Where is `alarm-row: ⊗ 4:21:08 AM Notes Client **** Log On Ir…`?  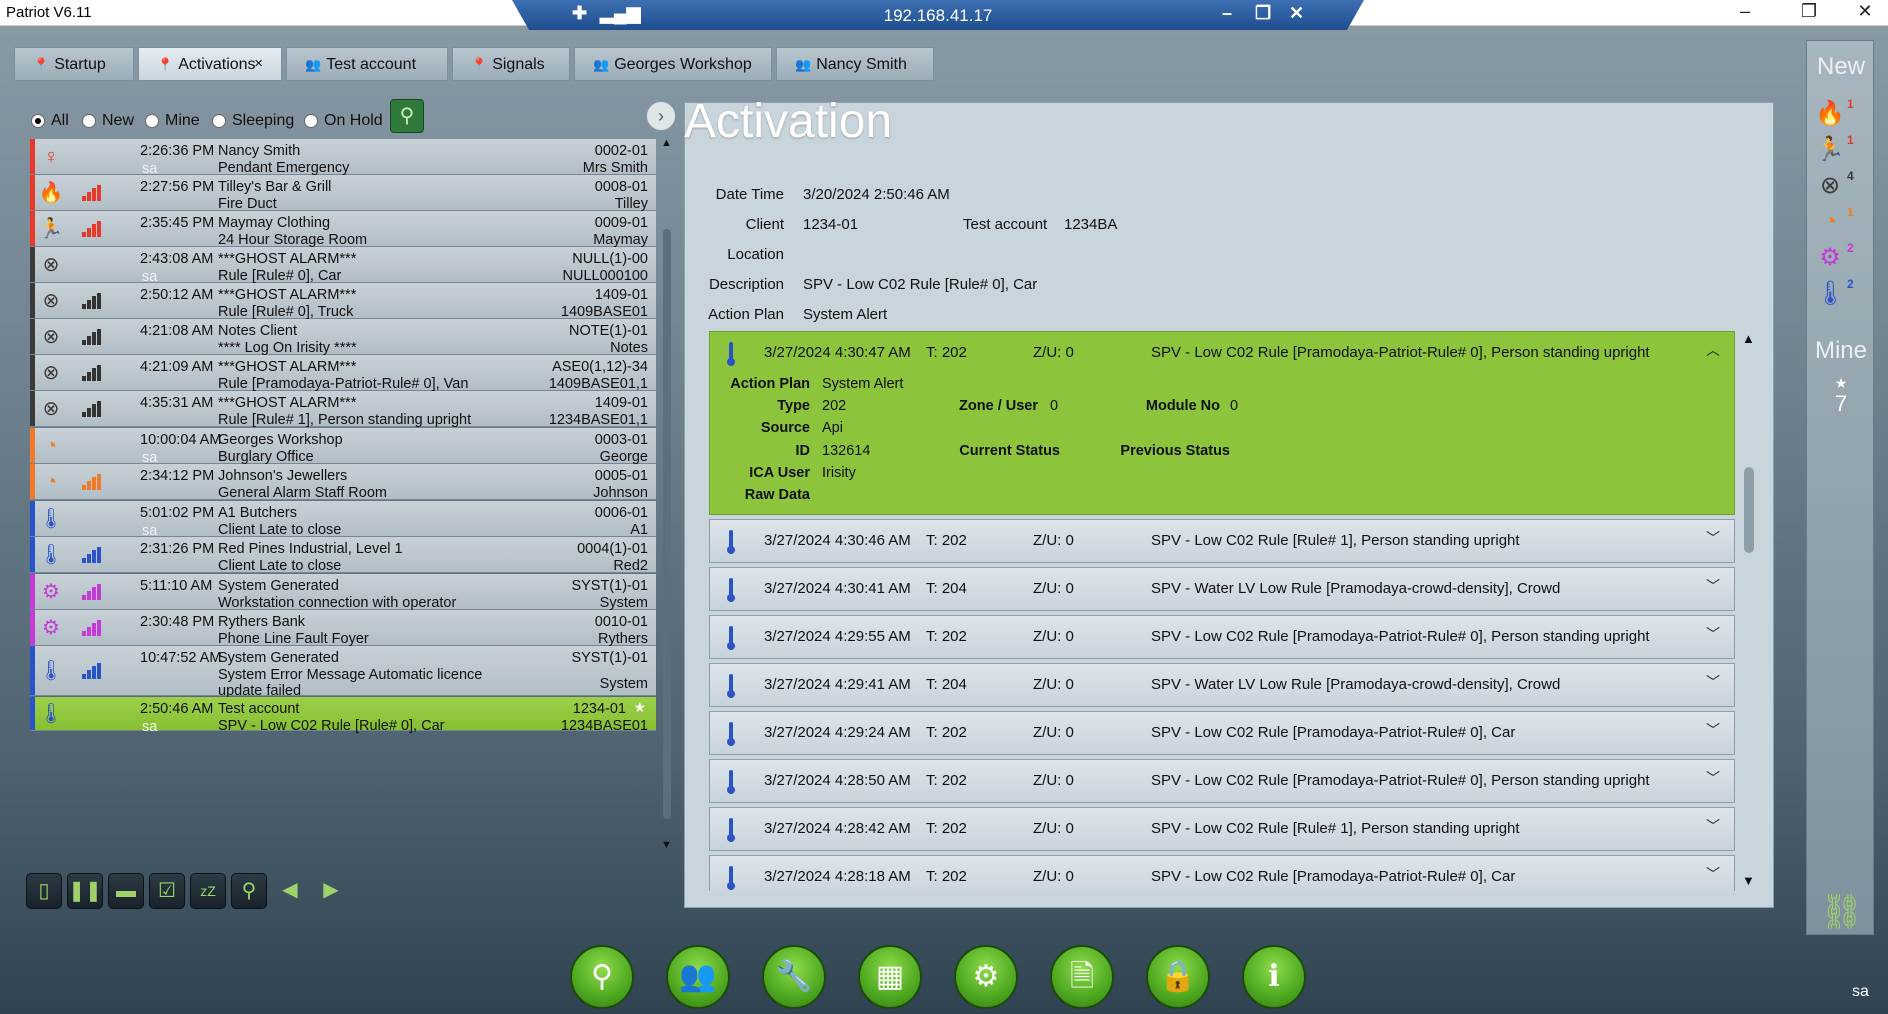
alarm-row: ⊗ 4:21:08 AM Notes Client **** Log On Ir… is located at coordinates (343, 337).